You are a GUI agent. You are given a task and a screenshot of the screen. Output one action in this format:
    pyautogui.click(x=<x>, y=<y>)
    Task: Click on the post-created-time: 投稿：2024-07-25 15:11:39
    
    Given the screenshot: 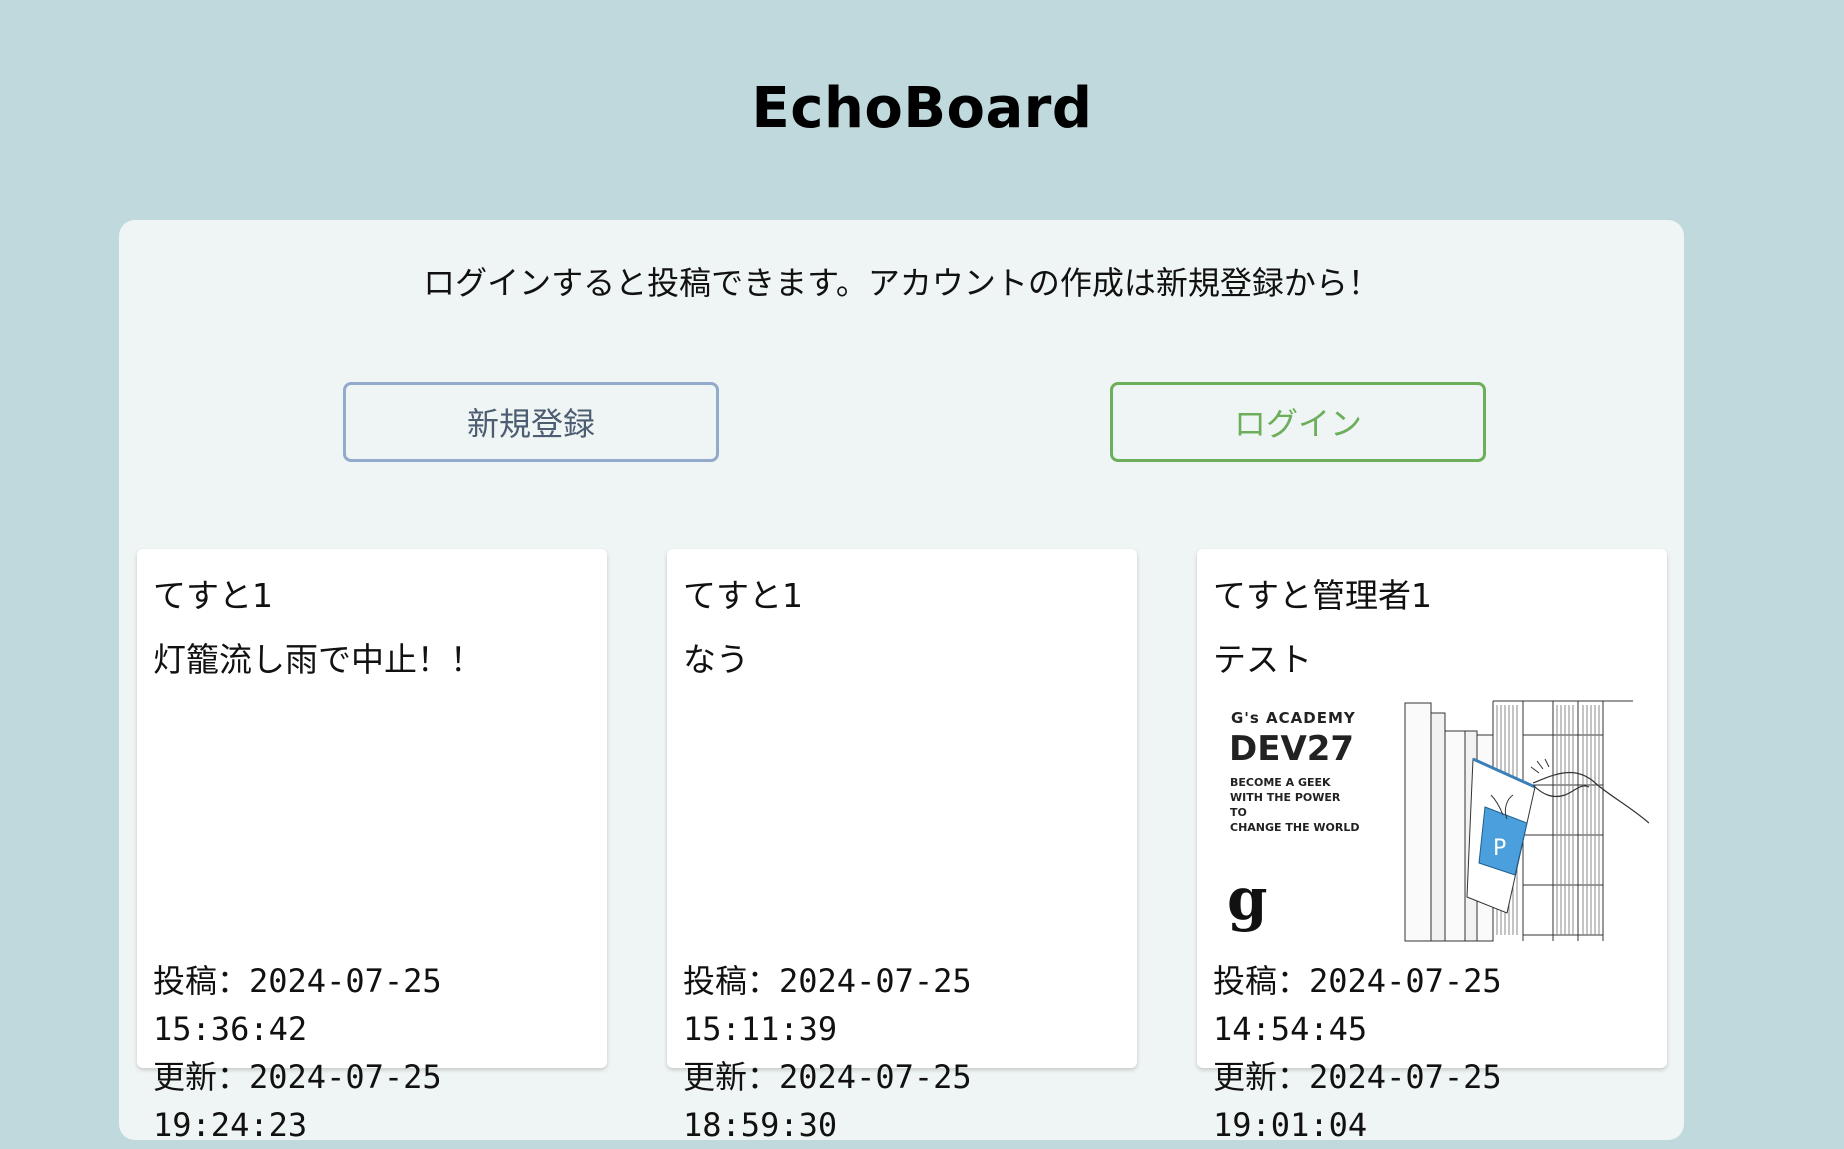 What is the action you would take?
    pyautogui.click(x=827, y=1005)
    